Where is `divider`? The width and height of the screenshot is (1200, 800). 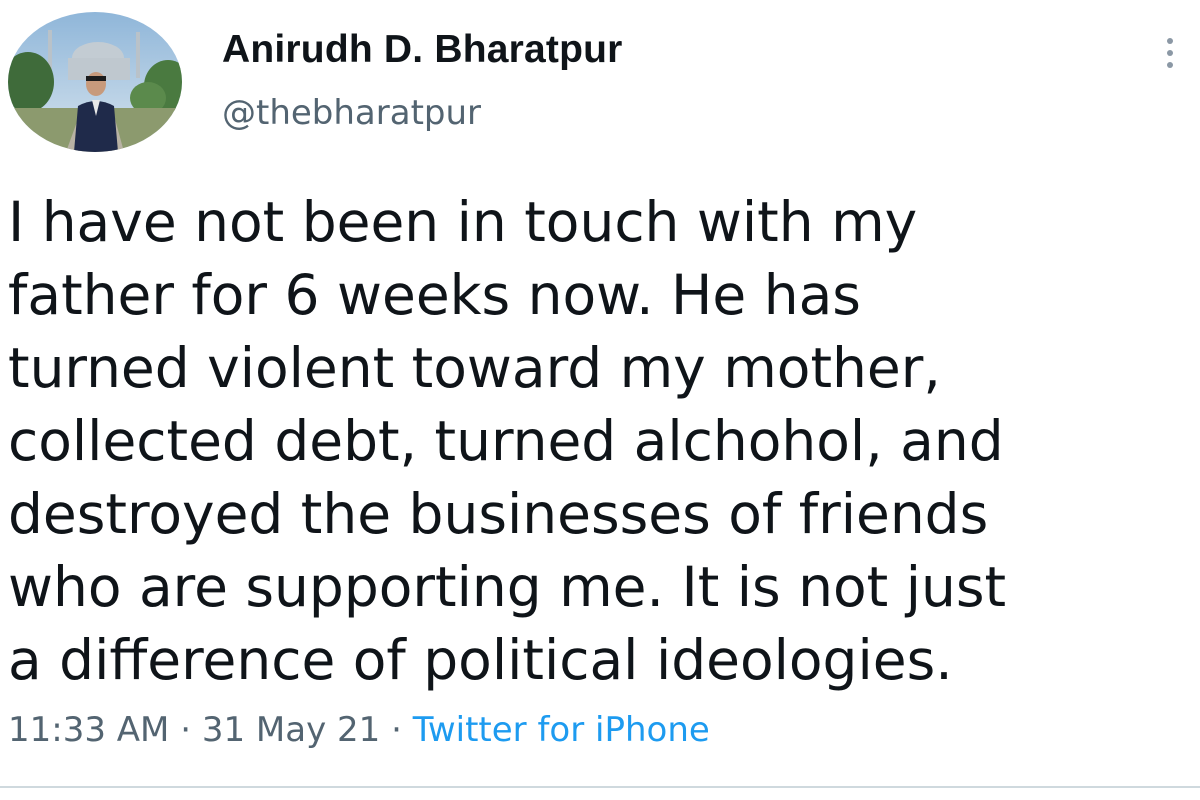
divider is located at coordinates (600, 787).